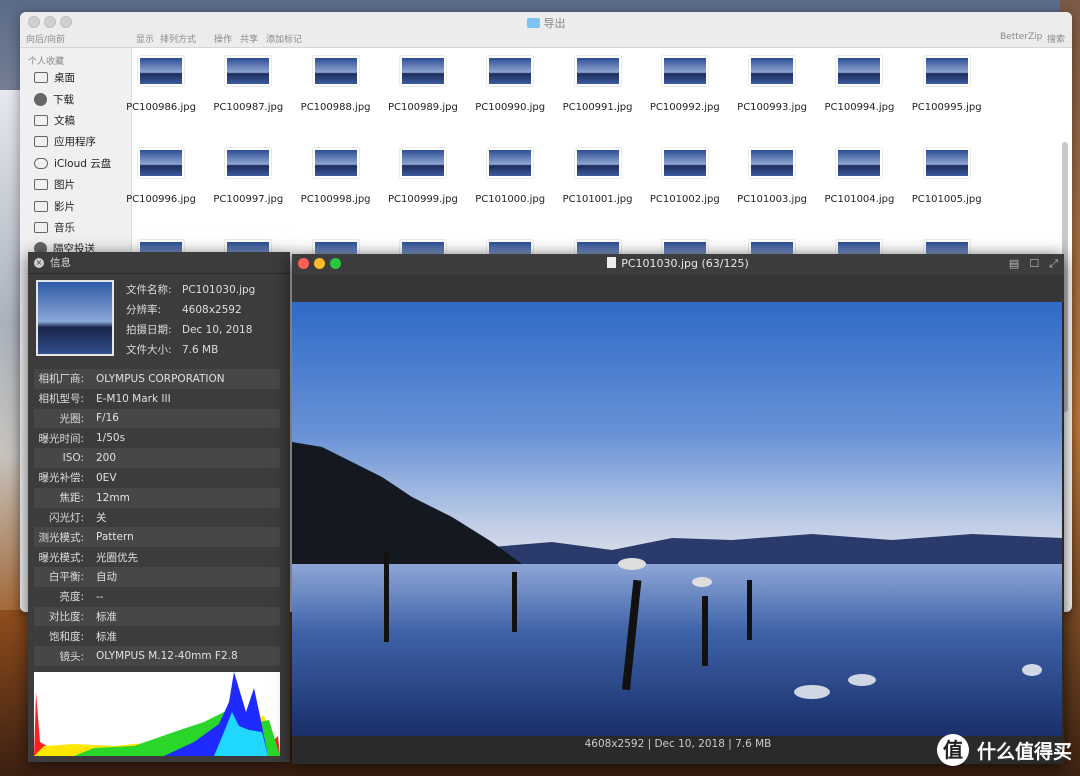  I want to click on file-name: PC100995.jpg, so click(946, 107).